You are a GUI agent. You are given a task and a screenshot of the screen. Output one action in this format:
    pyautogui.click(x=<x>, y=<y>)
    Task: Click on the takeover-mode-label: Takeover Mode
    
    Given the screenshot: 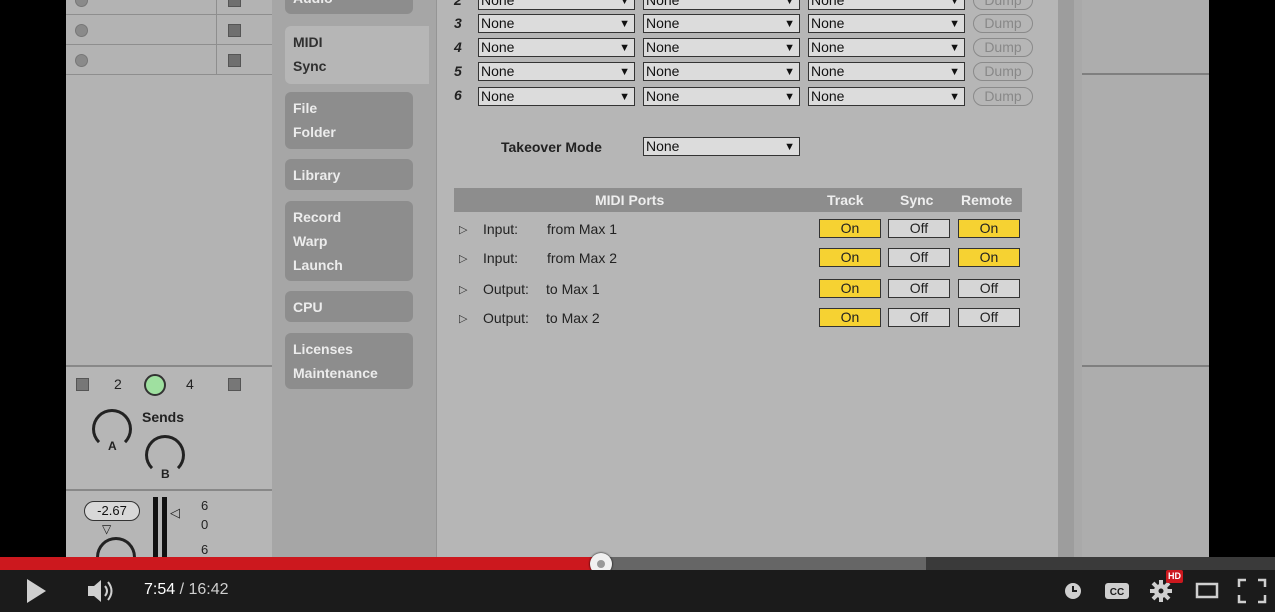 What is the action you would take?
    pyautogui.click(x=551, y=147)
    